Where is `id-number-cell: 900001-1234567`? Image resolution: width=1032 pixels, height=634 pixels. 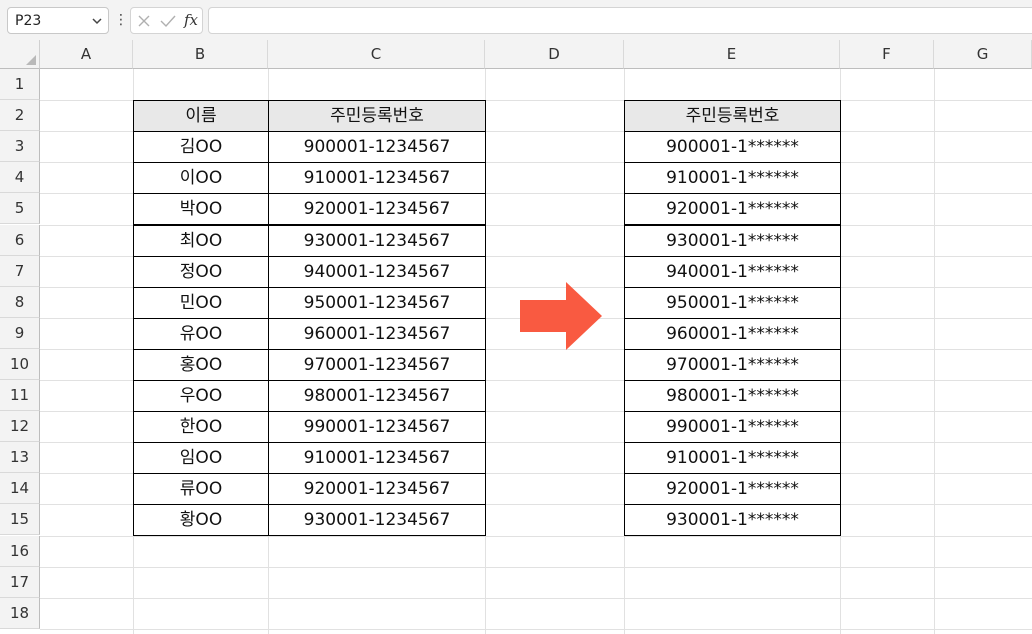 id-number-cell: 900001-1234567 is located at coordinates (377, 147).